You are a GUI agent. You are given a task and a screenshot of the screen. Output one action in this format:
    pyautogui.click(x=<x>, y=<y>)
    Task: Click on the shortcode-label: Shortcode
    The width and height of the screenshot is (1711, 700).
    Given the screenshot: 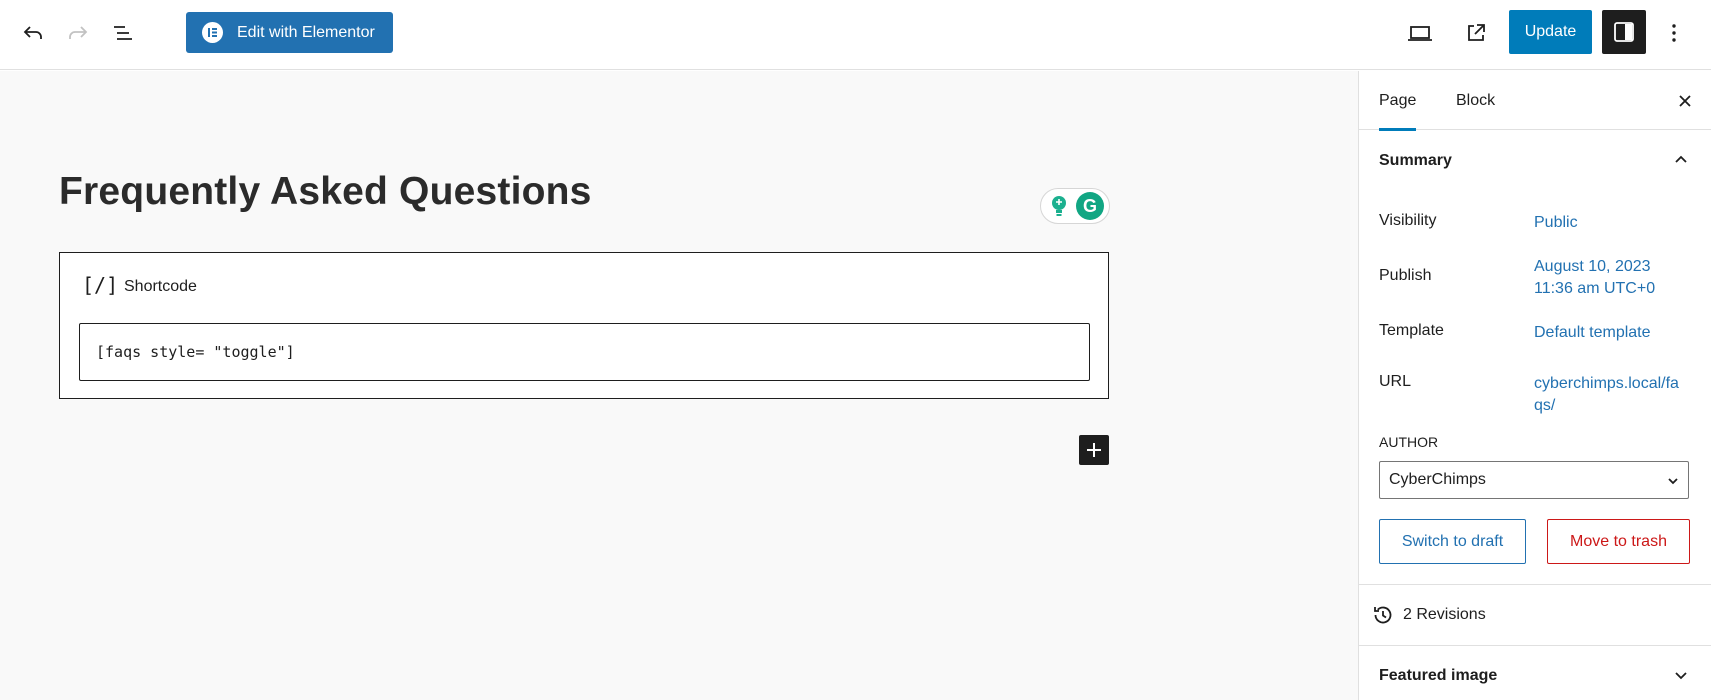 What is the action you would take?
    pyautogui.click(x=160, y=286)
    